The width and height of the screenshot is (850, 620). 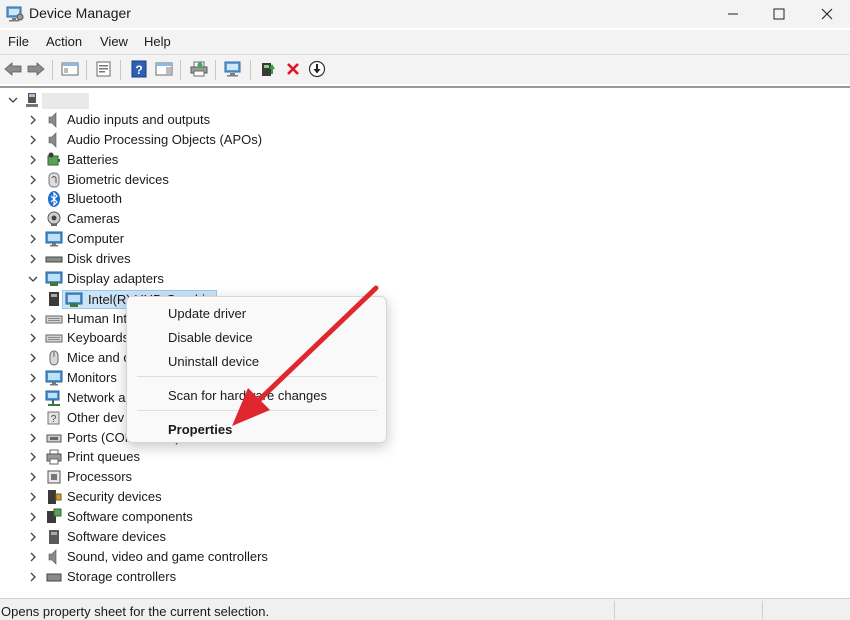 What do you see at coordinates (300, 577) in the screenshot?
I see `tree-category-row: Storage controllers` at bounding box center [300, 577].